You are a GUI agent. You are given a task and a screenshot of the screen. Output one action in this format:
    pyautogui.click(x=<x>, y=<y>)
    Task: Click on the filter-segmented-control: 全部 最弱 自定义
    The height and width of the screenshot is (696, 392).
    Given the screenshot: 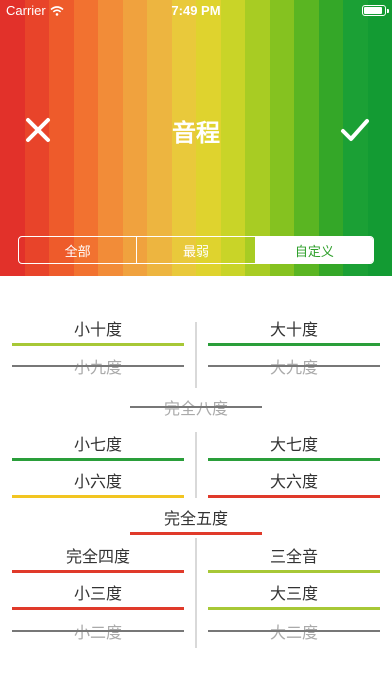 What is the action you would take?
    pyautogui.click(x=196, y=250)
    